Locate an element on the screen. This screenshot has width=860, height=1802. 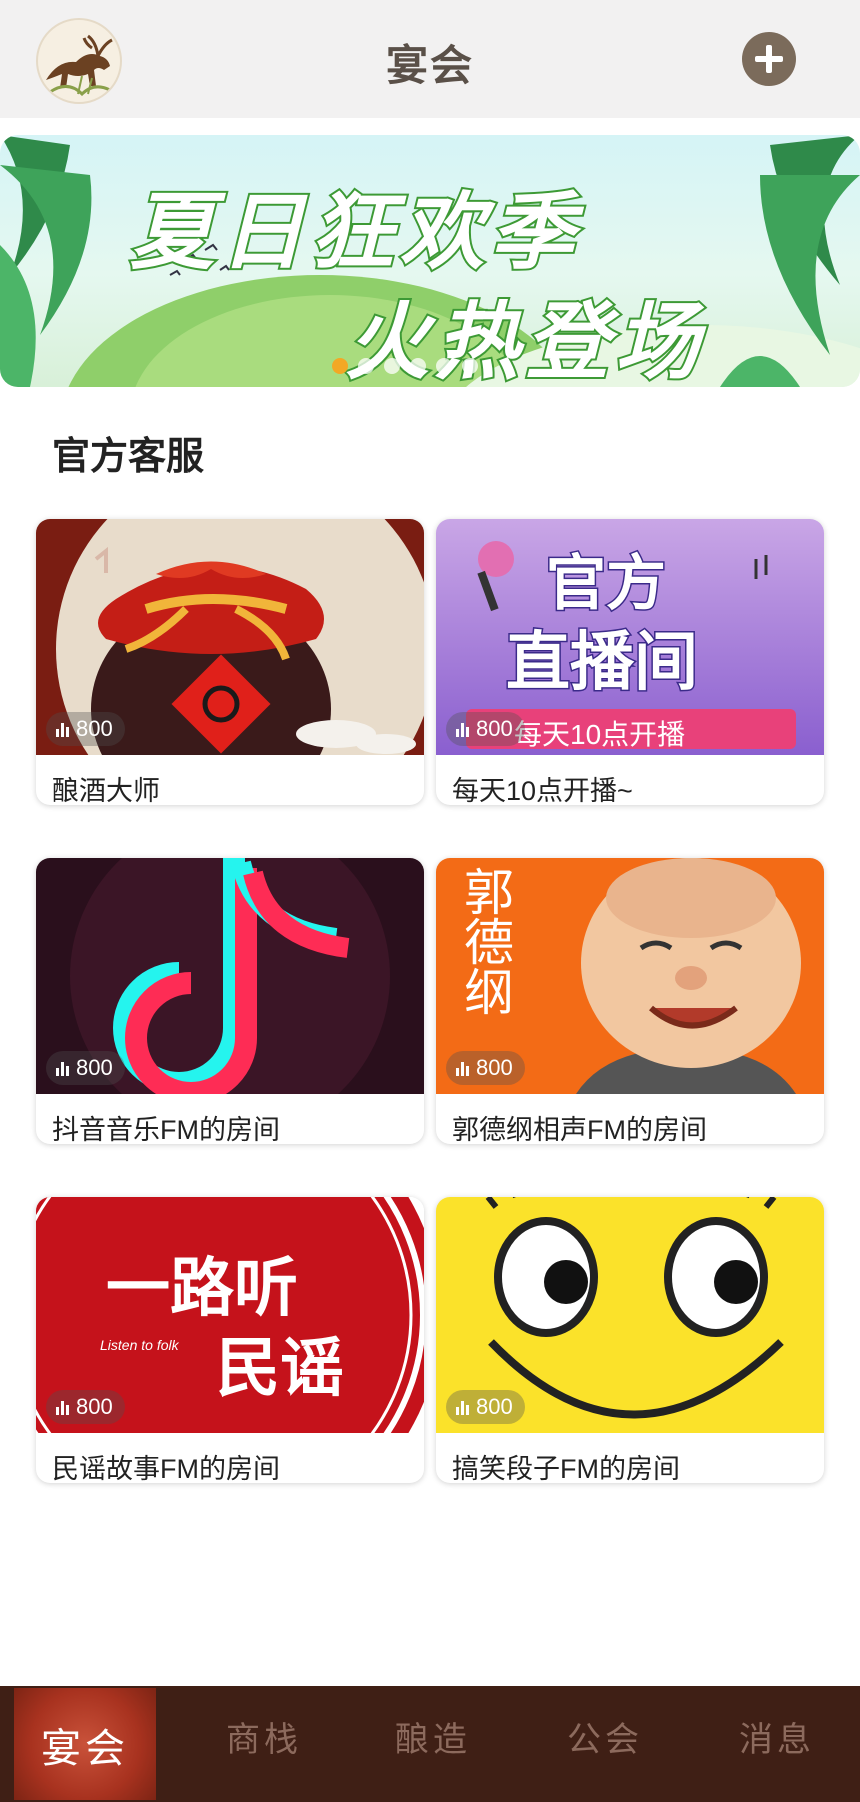
plus-icon is located at coordinates (769, 59).